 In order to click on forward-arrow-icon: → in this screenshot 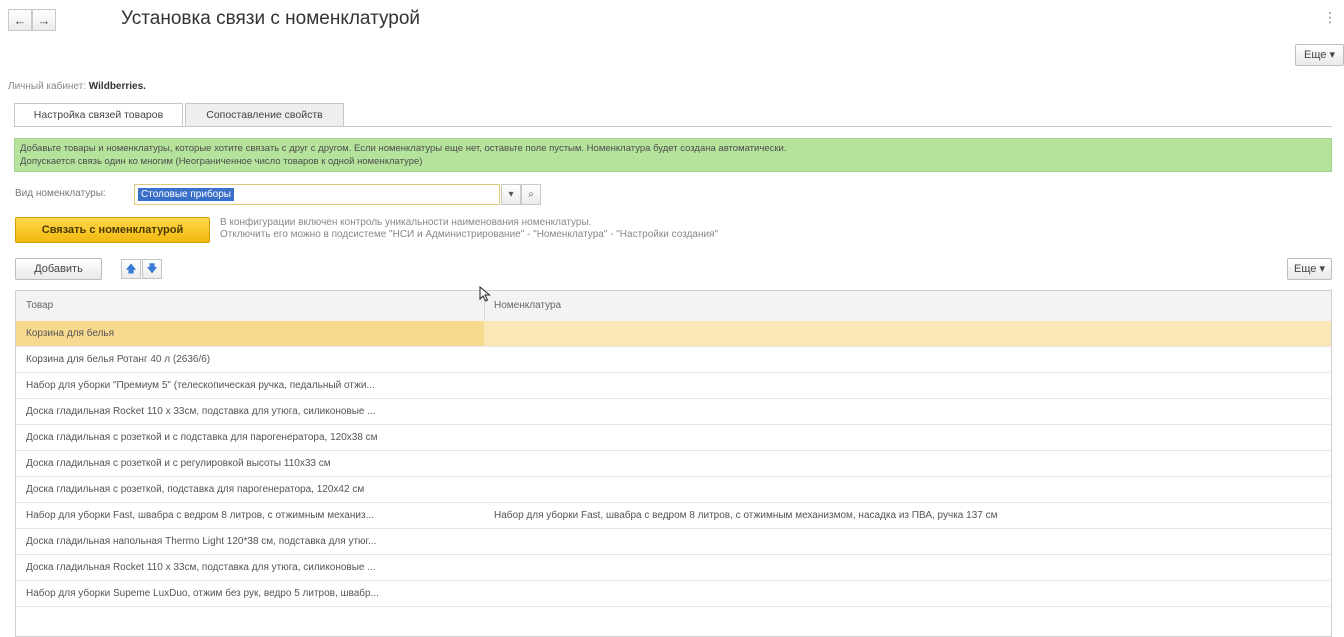, I will do `click(44, 20)`.